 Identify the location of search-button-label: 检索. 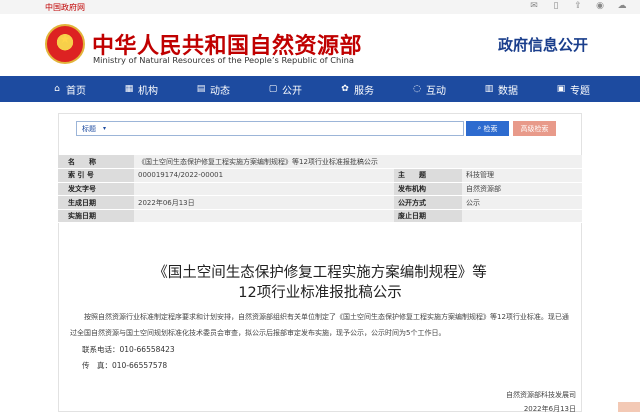
(490, 128).